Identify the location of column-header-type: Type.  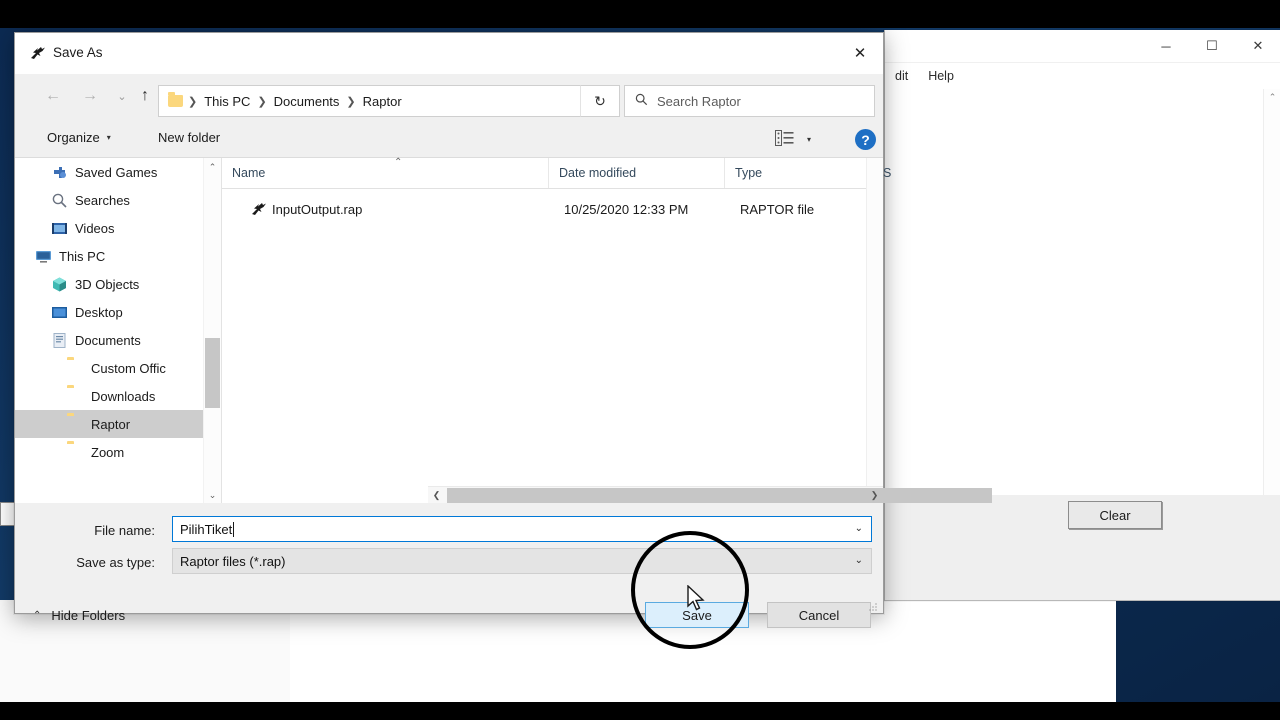
(798, 173).